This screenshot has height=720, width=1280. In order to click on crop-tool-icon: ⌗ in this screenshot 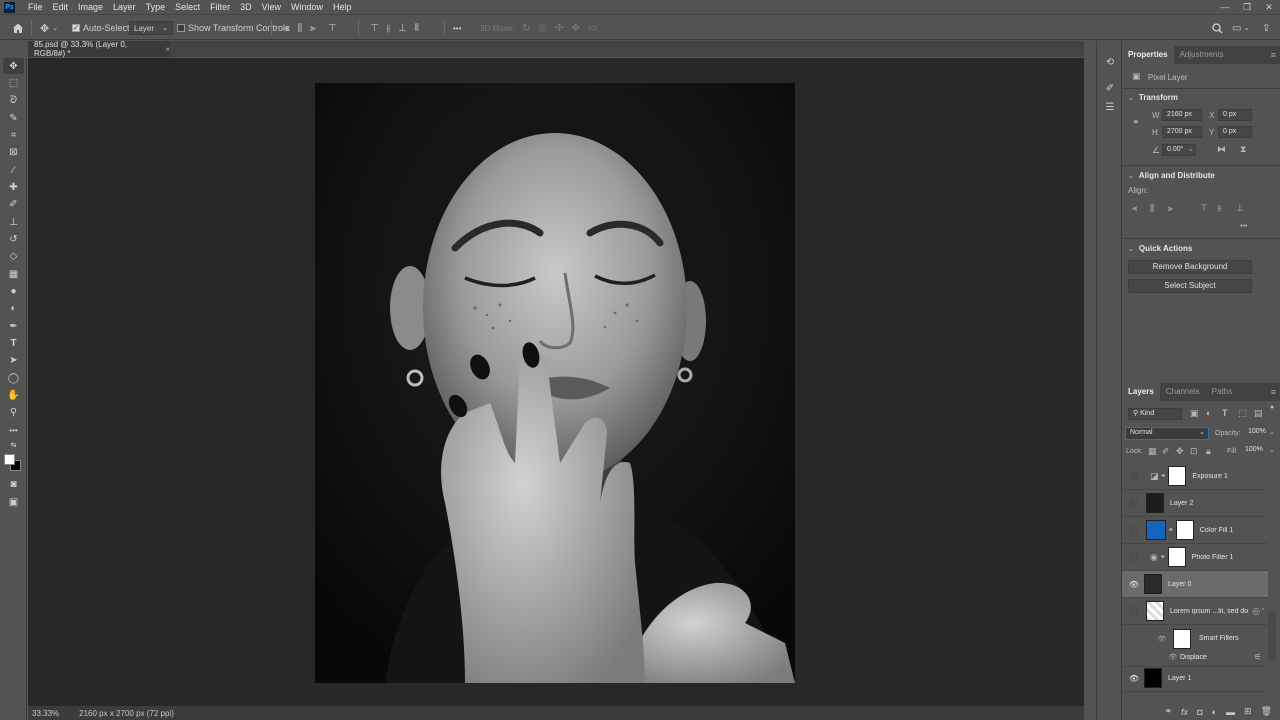, I will do `click(13, 135)`.